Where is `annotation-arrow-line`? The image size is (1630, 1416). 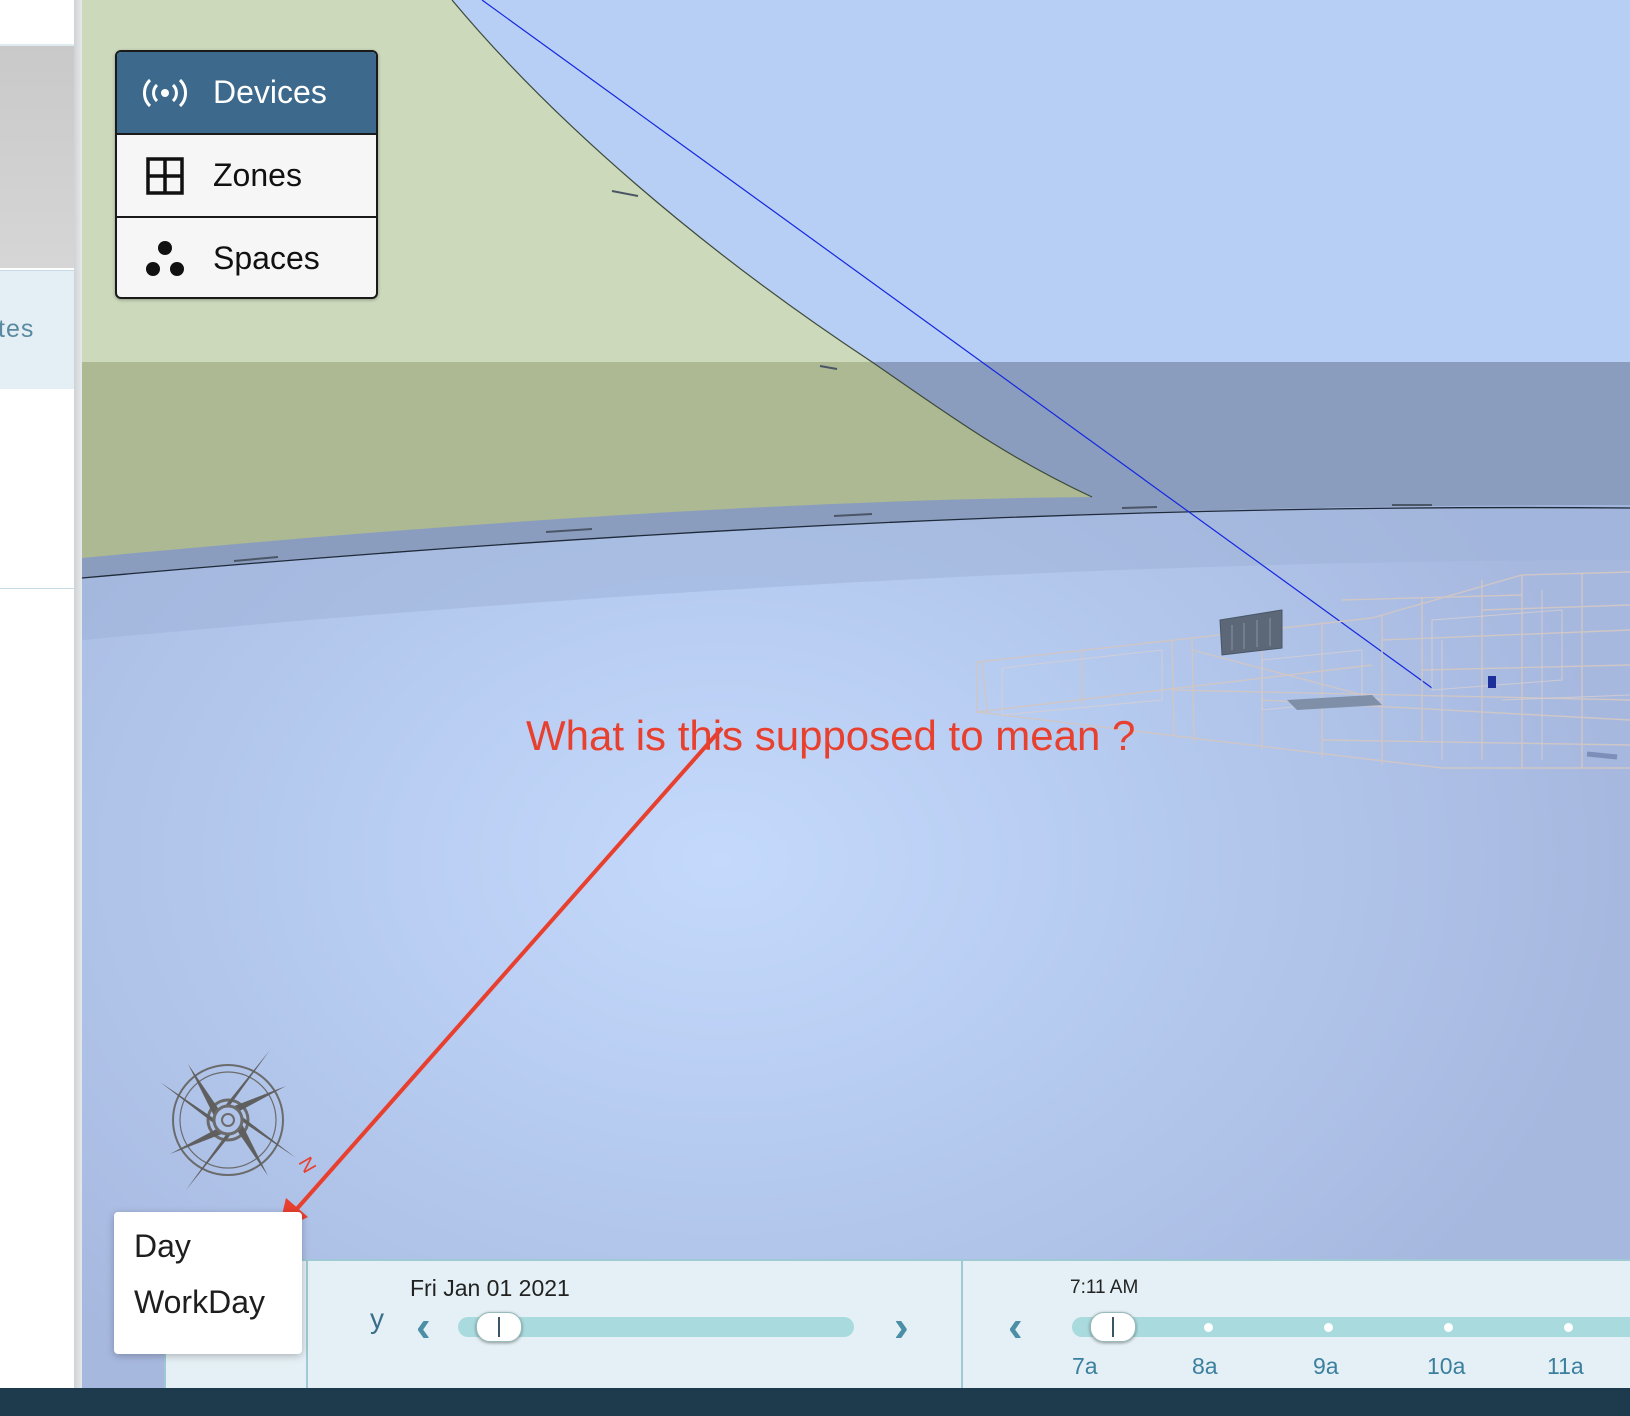
annotation-arrow-line is located at coordinates (504, 974).